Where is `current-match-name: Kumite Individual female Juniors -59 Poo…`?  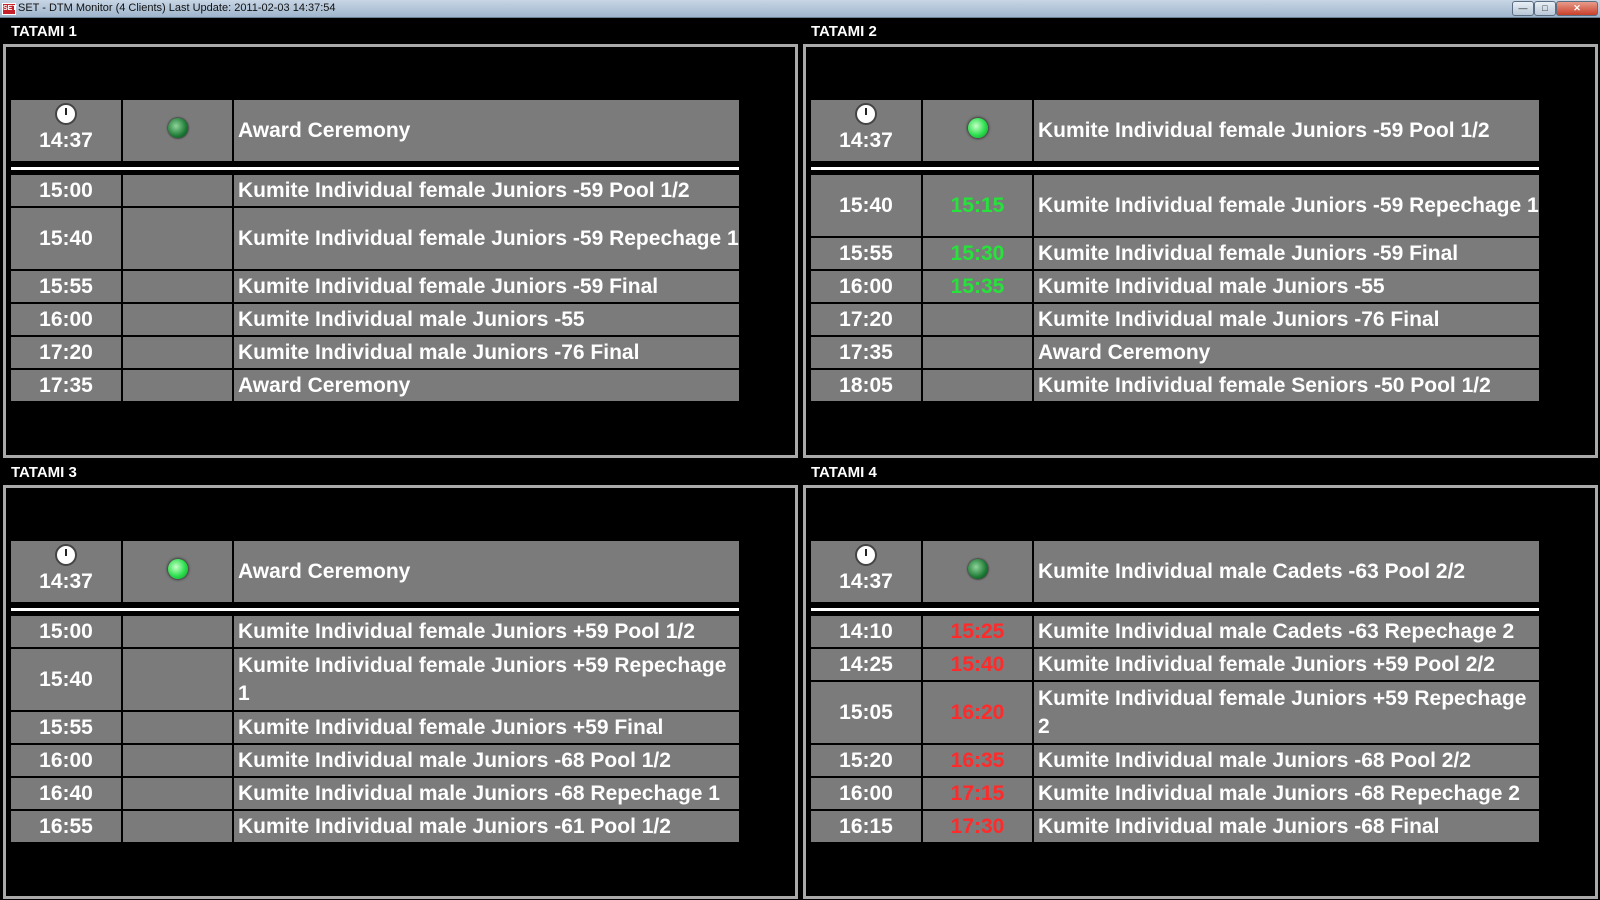
current-match-name: Kumite Individual female Juniors -59 Poo… is located at coordinates (1286, 130).